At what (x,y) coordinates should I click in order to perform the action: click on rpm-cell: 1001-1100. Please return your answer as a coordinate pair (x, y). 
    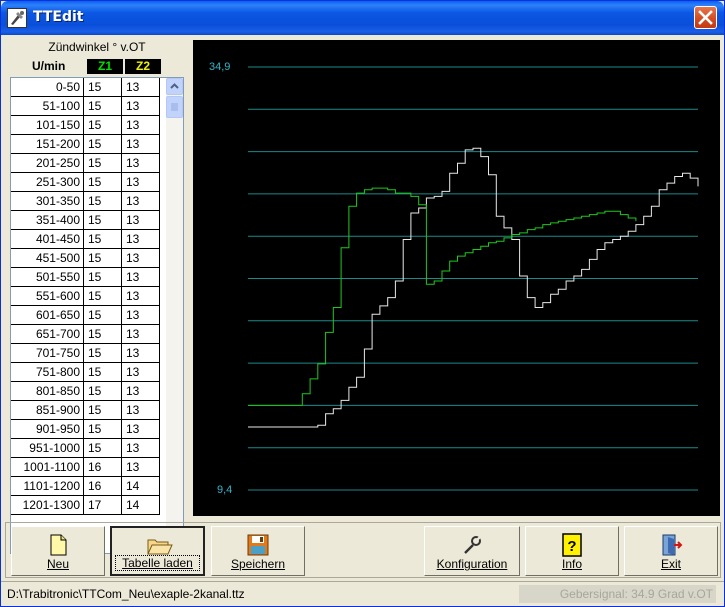
    Looking at the image, I should click on (47, 467).